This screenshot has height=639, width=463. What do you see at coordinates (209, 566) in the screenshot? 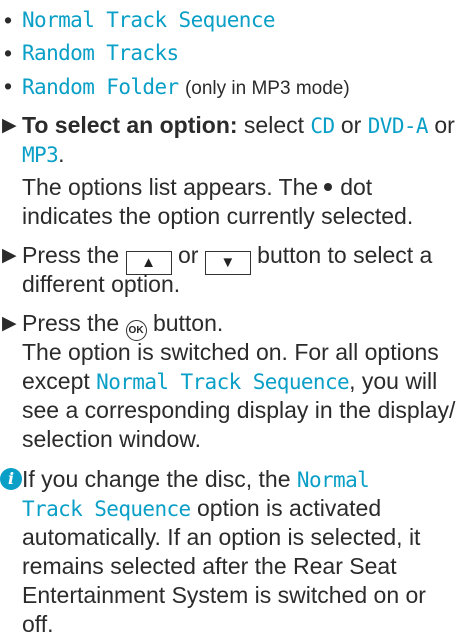
I see `note-text: remains selected after the Rear Seat` at bounding box center [209, 566].